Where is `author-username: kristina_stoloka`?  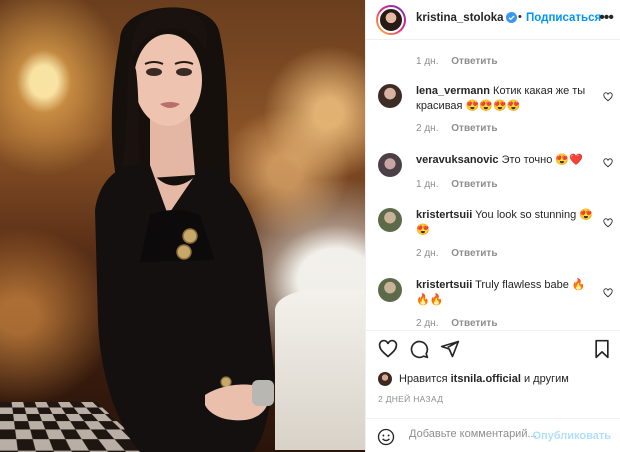
author-username: kristina_stoloka is located at coordinates (460, 18).